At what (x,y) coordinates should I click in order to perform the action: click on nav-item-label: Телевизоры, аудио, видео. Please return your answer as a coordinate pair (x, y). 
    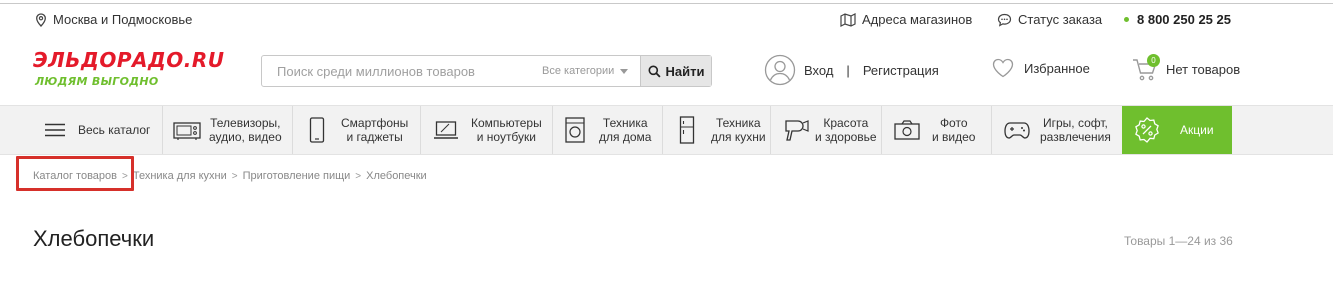
    Looking at the image, I should click on (245, 130).